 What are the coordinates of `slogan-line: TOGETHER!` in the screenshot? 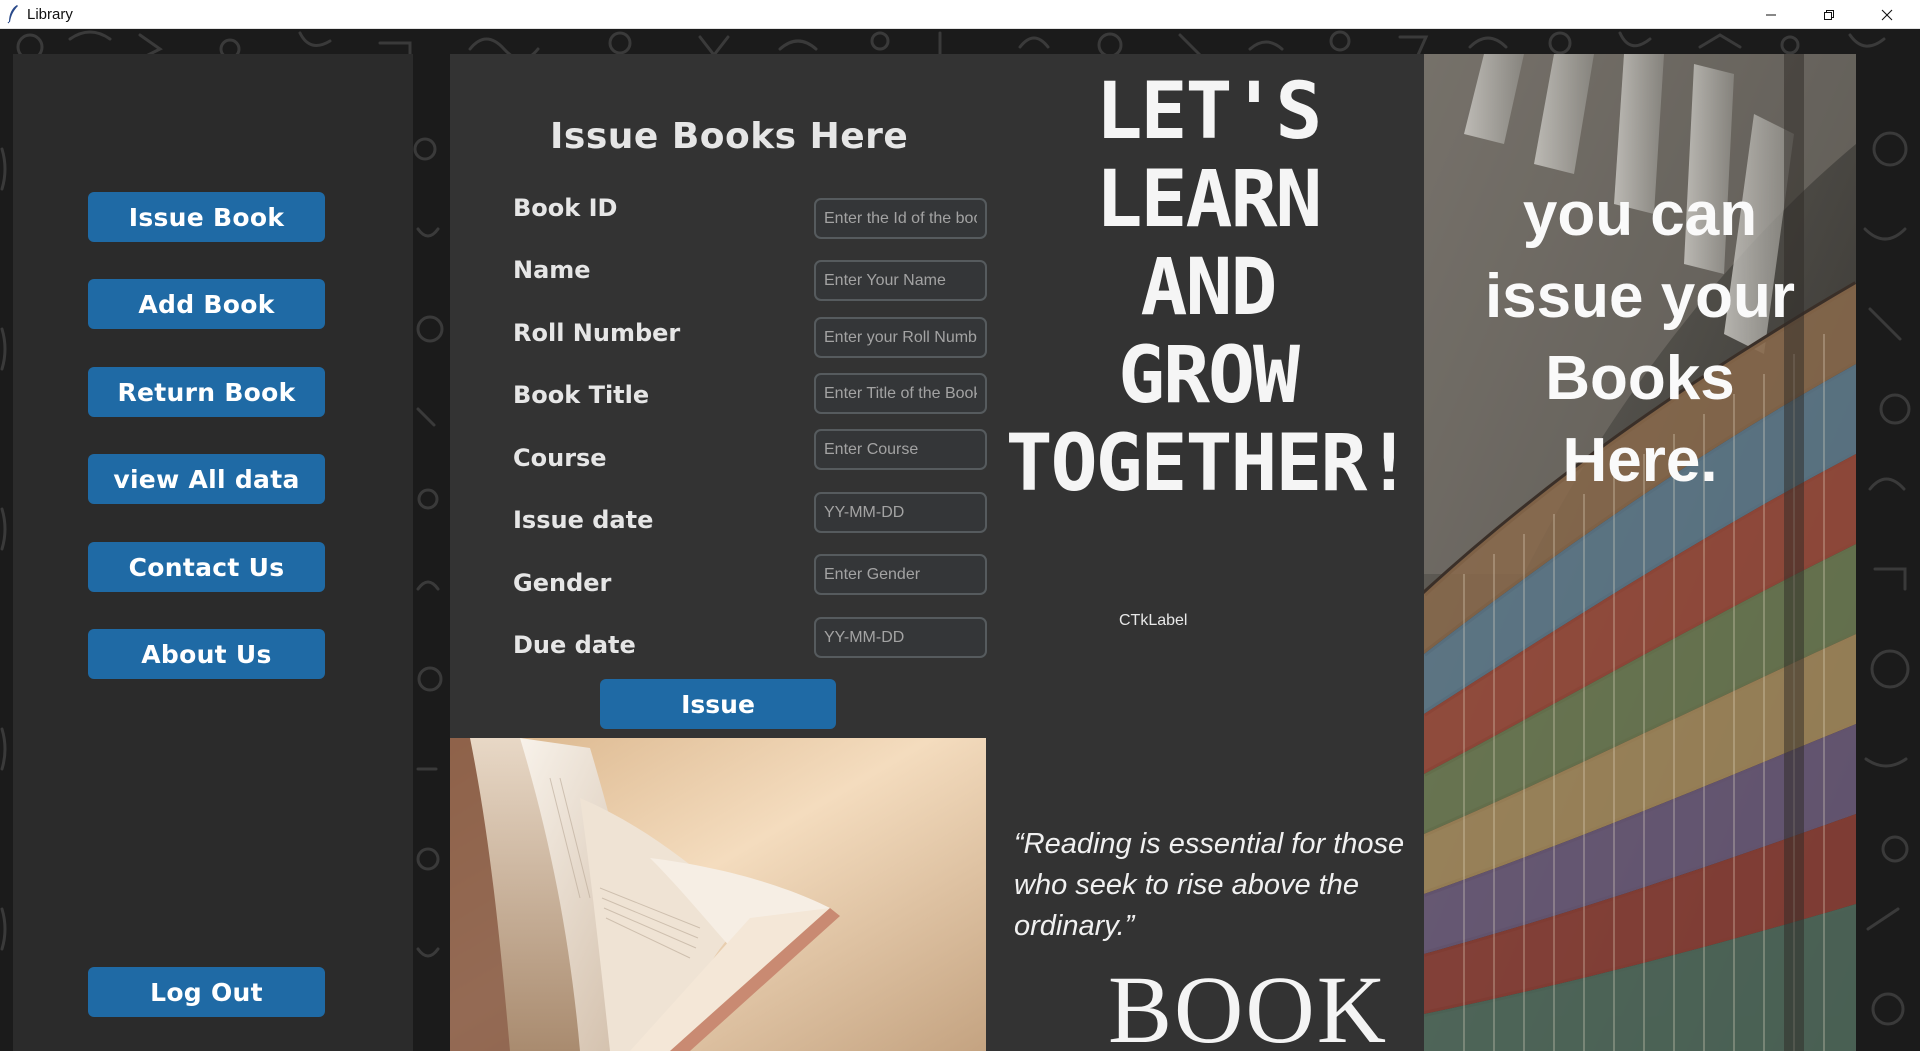 It's located at (1209, 464).